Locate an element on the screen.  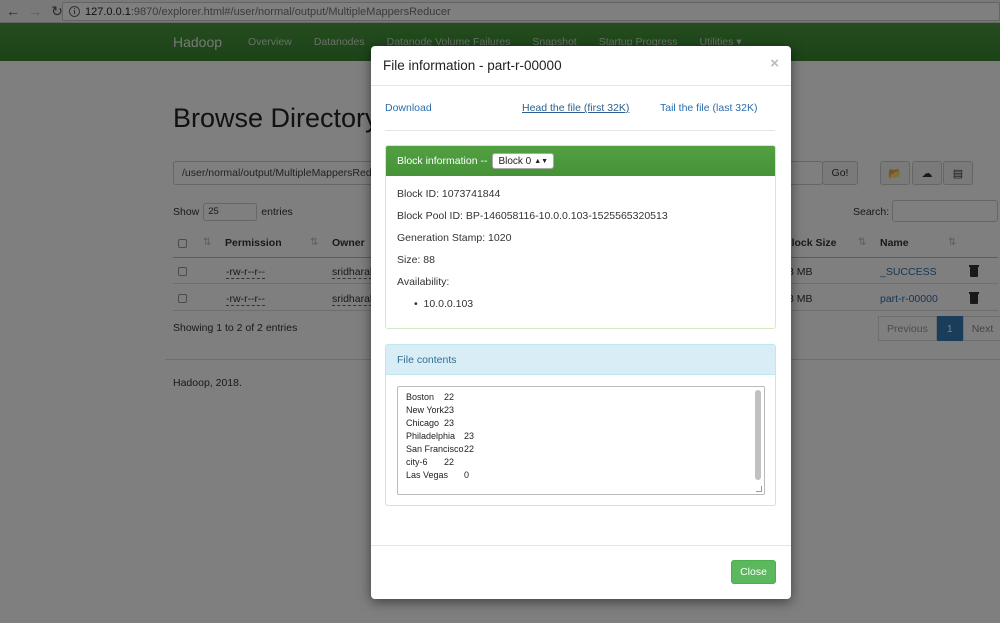
file-contents-header: File contents is located at coordinates (580, 360).